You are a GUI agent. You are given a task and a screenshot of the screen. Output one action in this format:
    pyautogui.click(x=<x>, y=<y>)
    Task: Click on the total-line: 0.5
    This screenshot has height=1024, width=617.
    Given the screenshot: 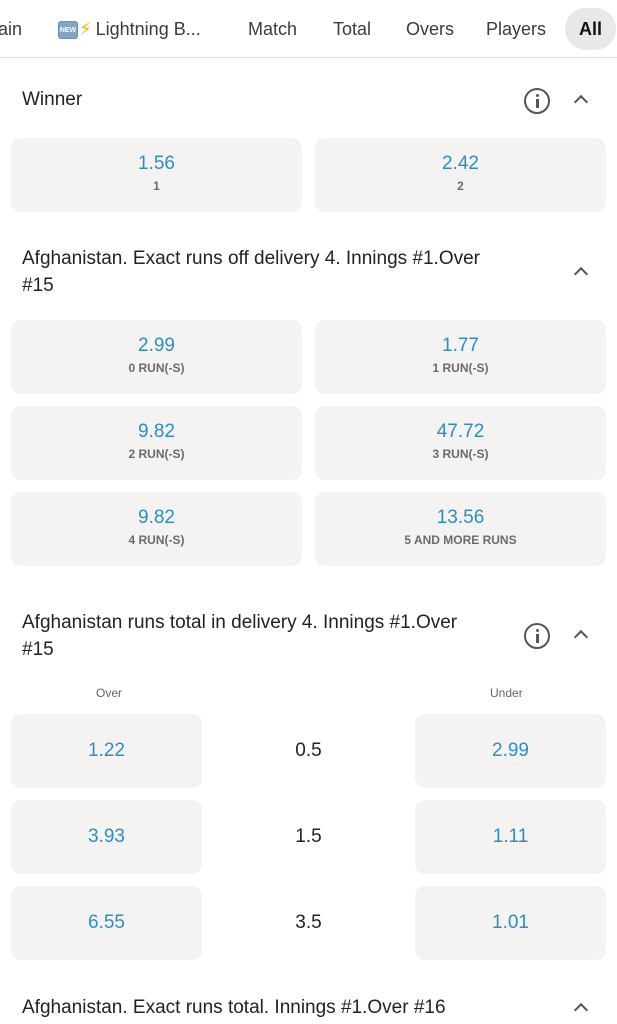 What is the action you would take?
    pyautogui.click(x=308, y=750)
    